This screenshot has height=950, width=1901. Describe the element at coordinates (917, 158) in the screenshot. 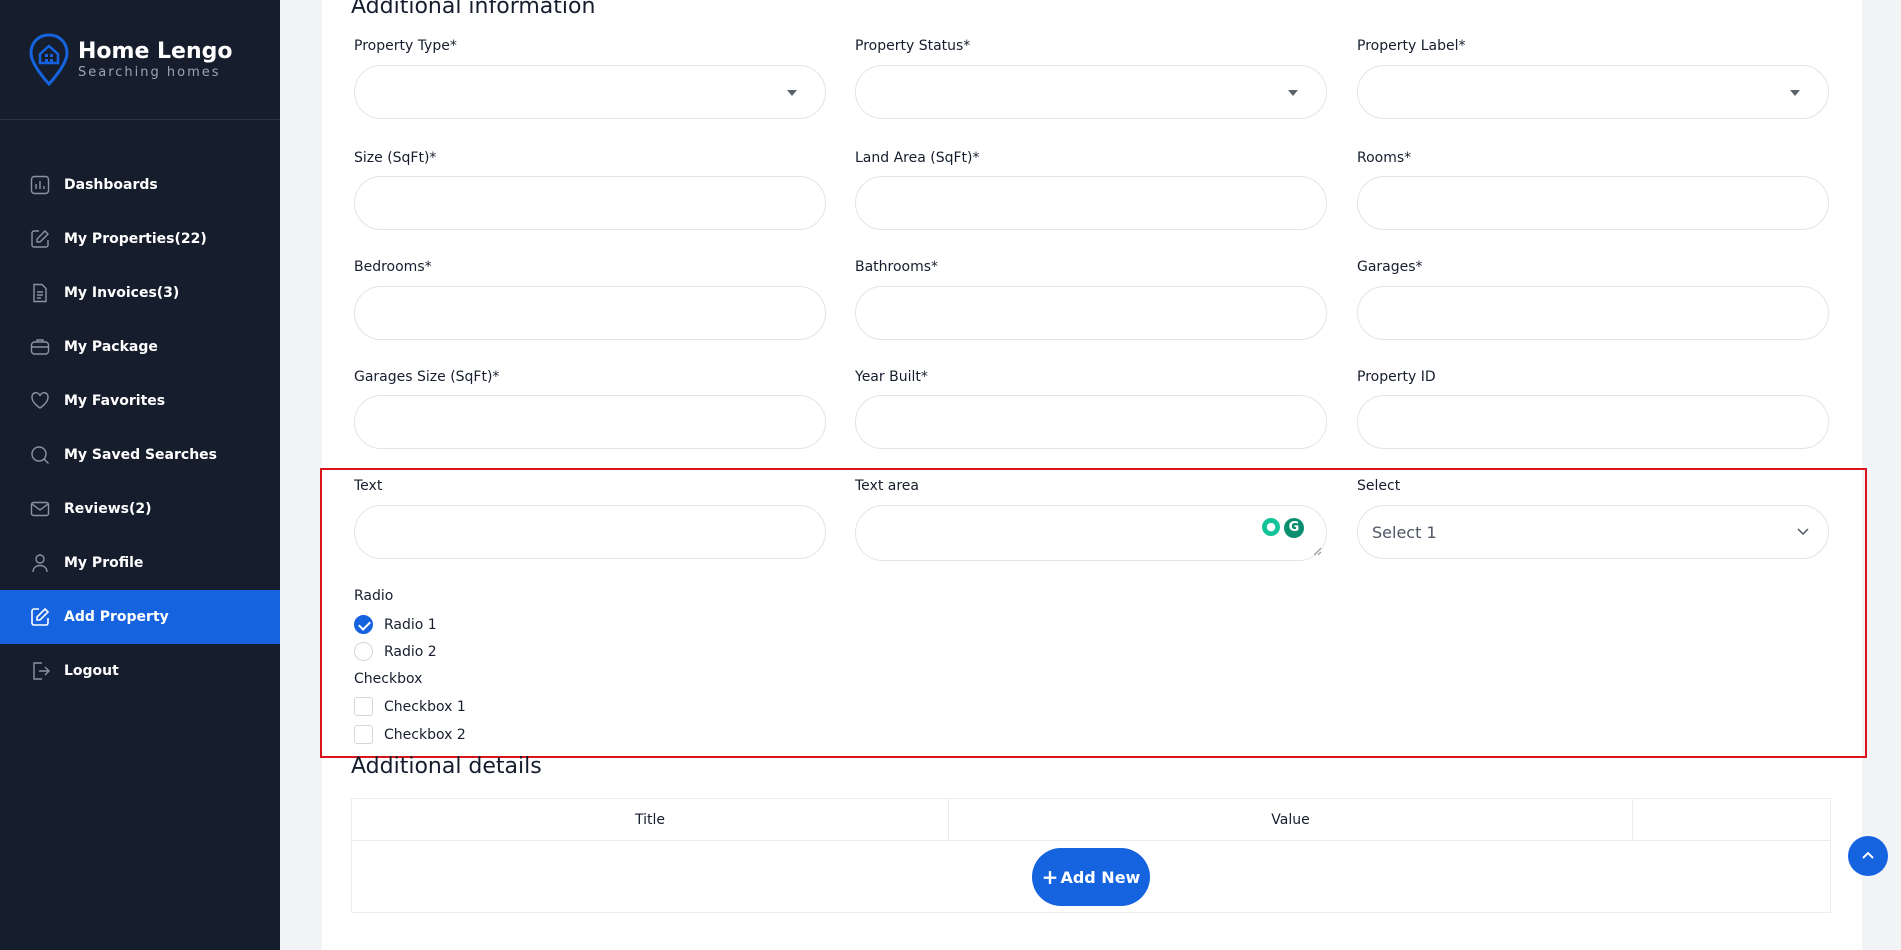

I see `land-area-label: Land Area (SqFt)*` at that location.